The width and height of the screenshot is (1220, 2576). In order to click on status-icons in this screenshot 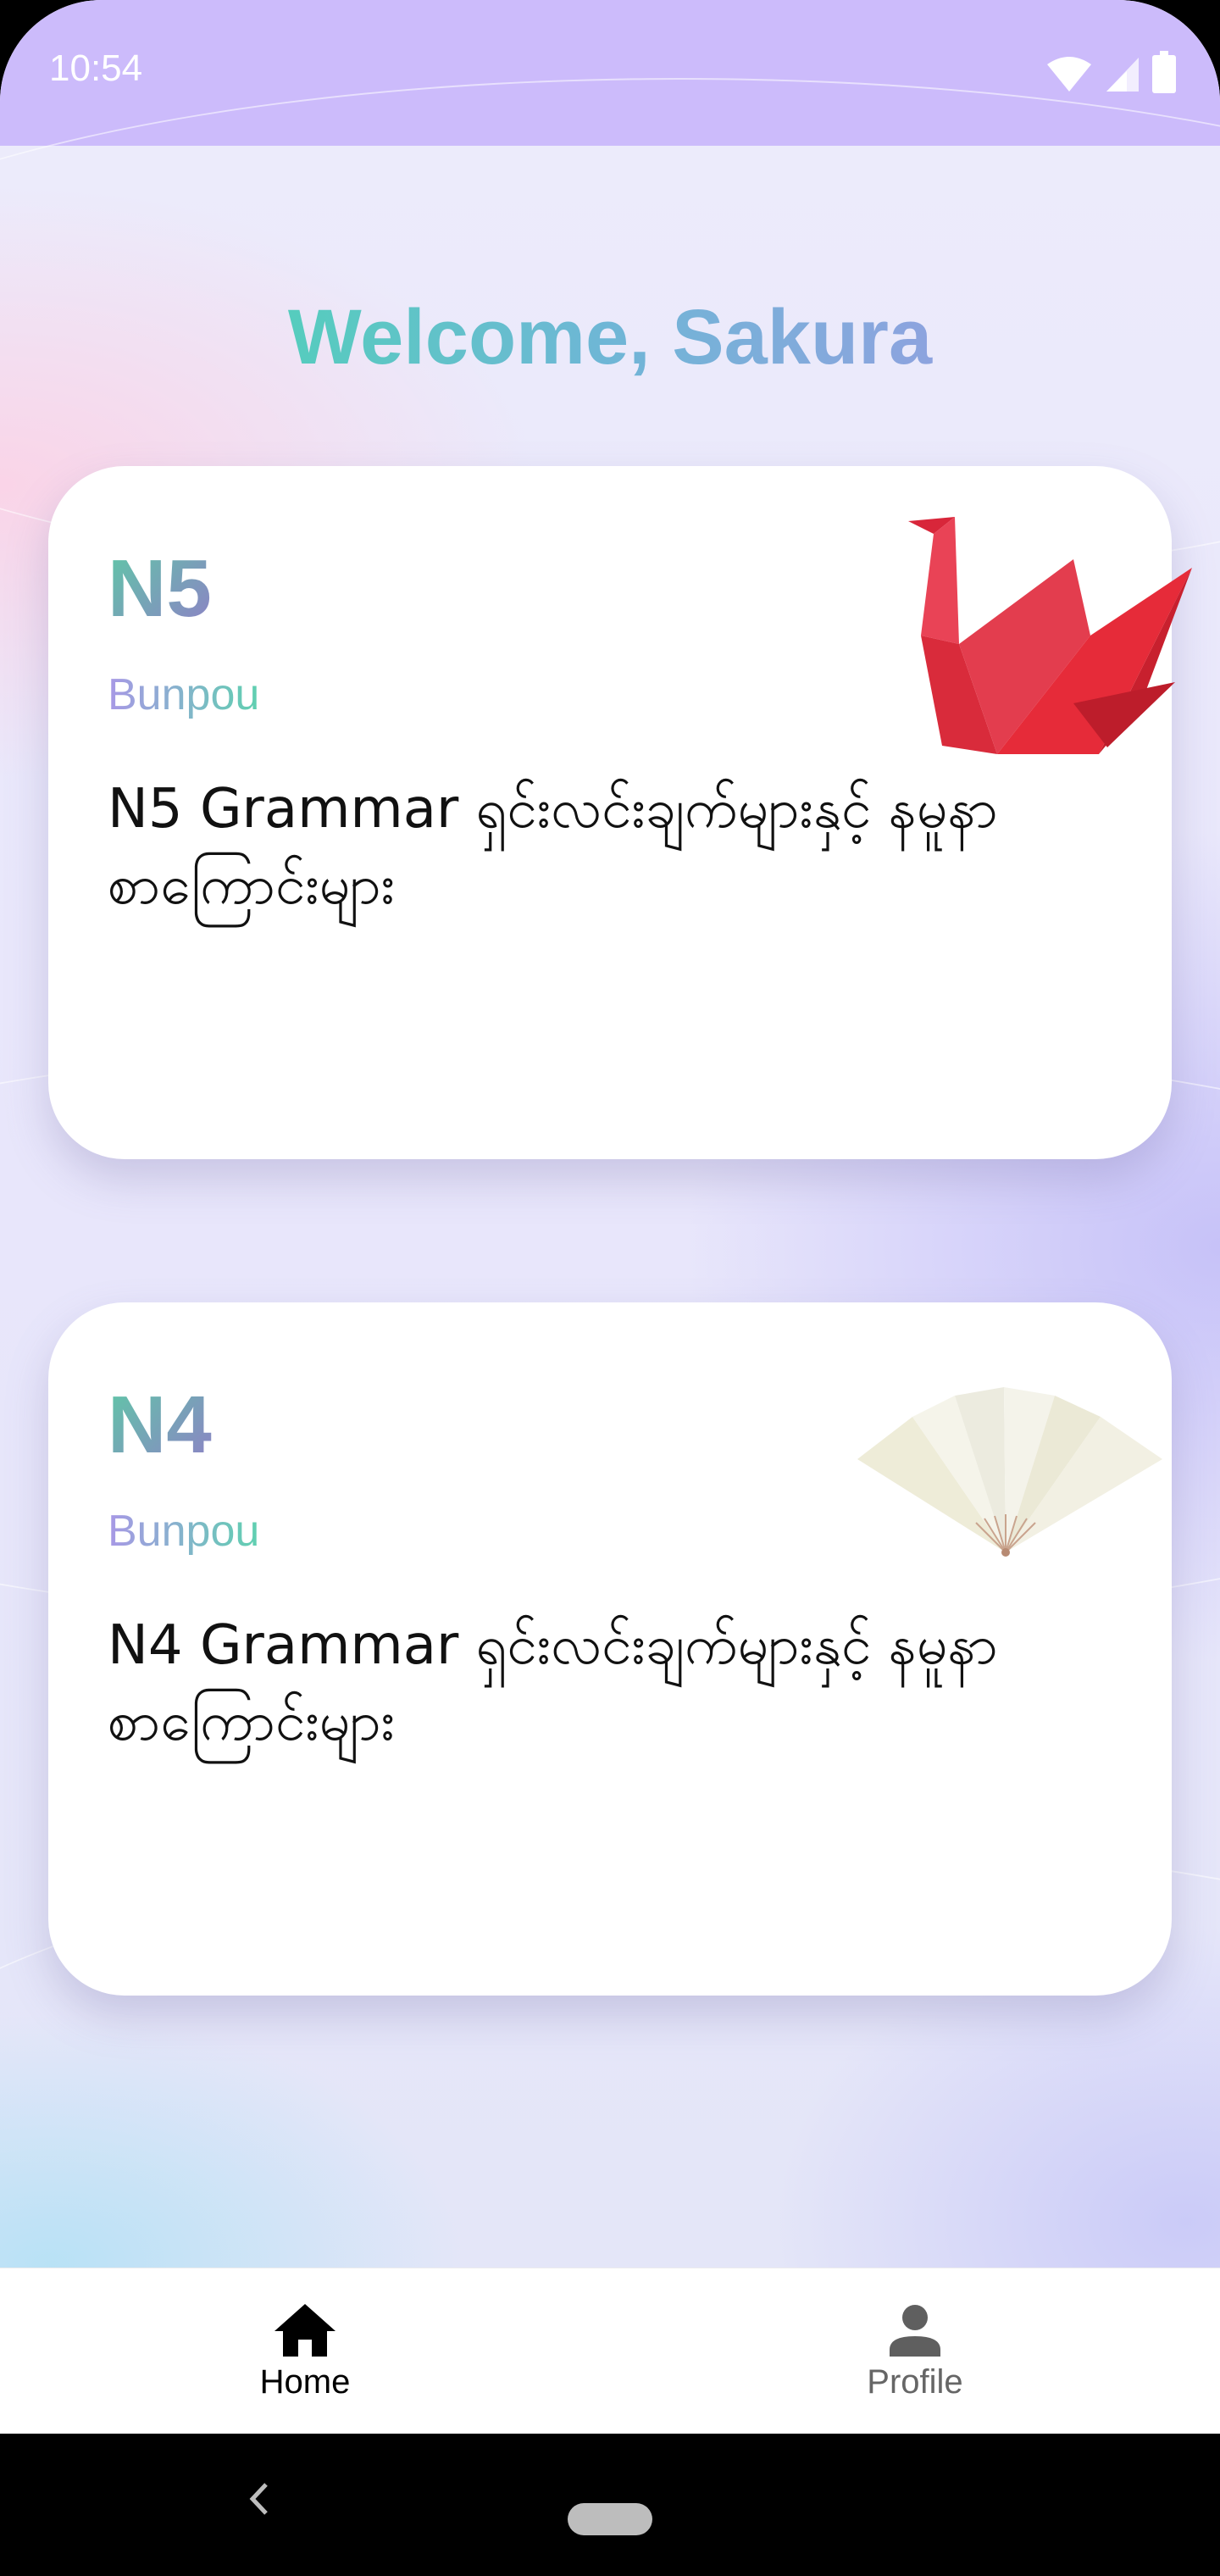, I will do `click(1110, 72)`.